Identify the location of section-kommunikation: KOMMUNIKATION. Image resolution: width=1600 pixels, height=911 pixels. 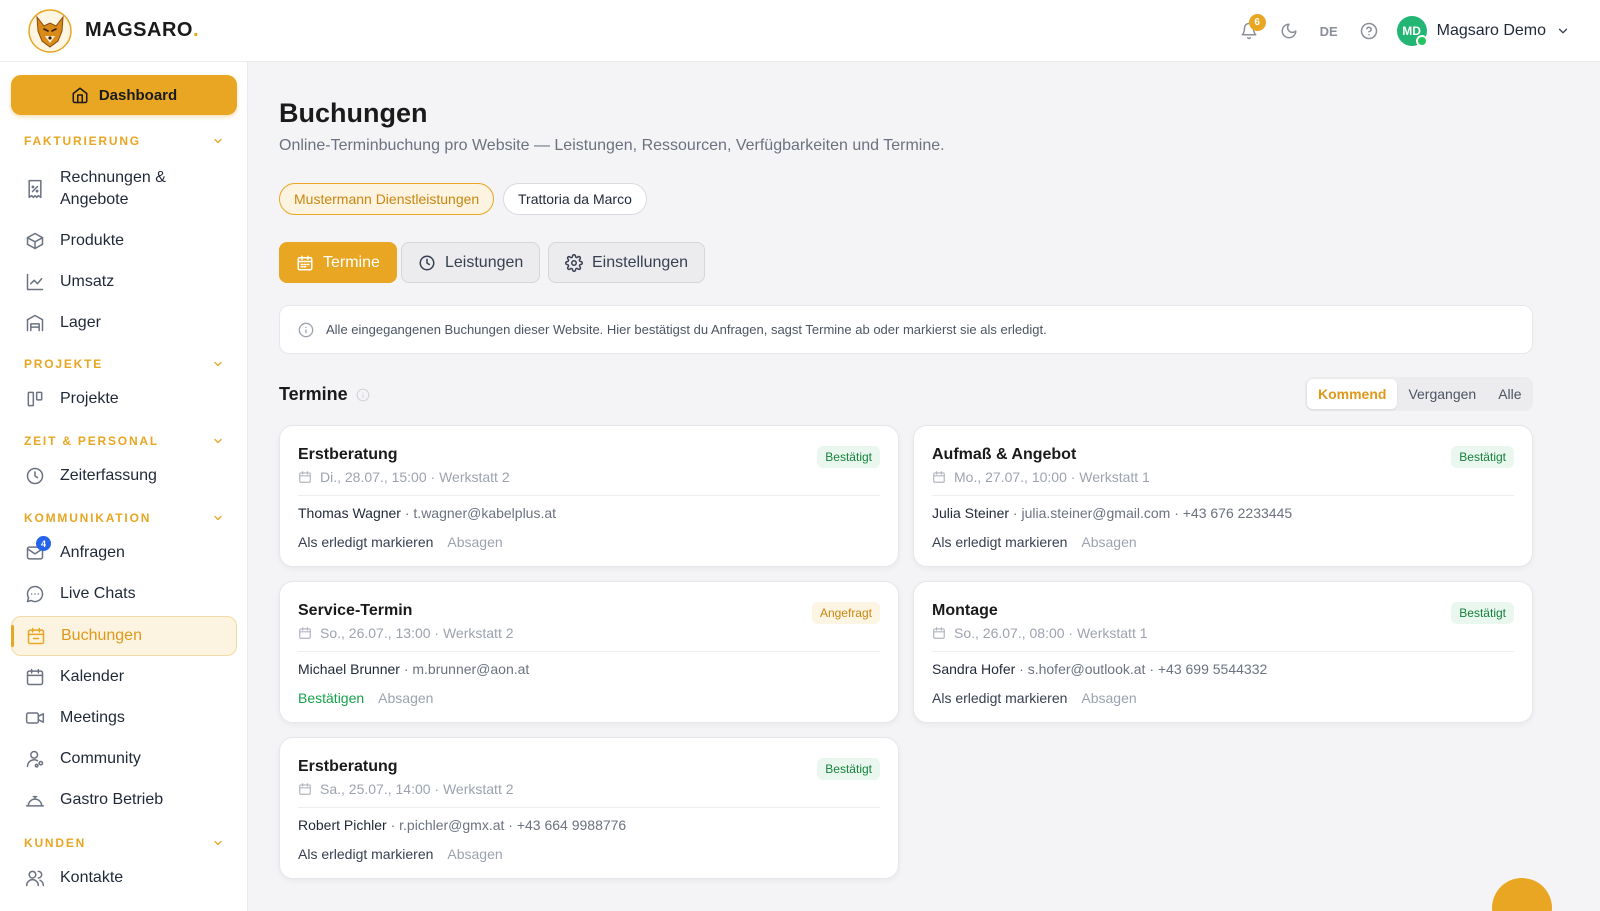
(124, 518).